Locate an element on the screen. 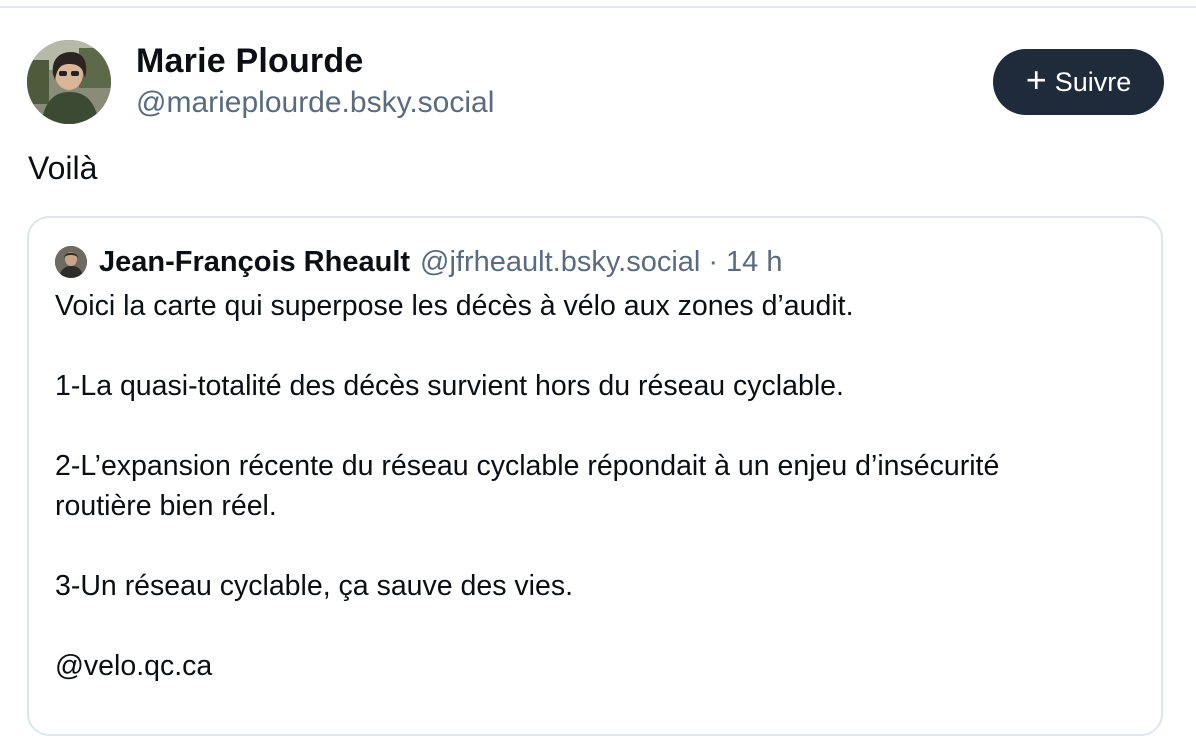  quoted-author-avatar is located at coordinates (71, 262).